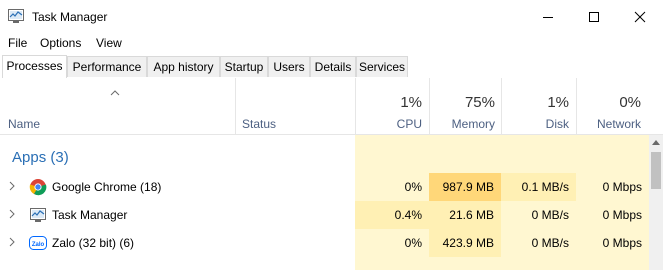 The width and height of the screenshot is (663, 270). I want to click on process-memory: 987.9 MB, so click(465, 187).